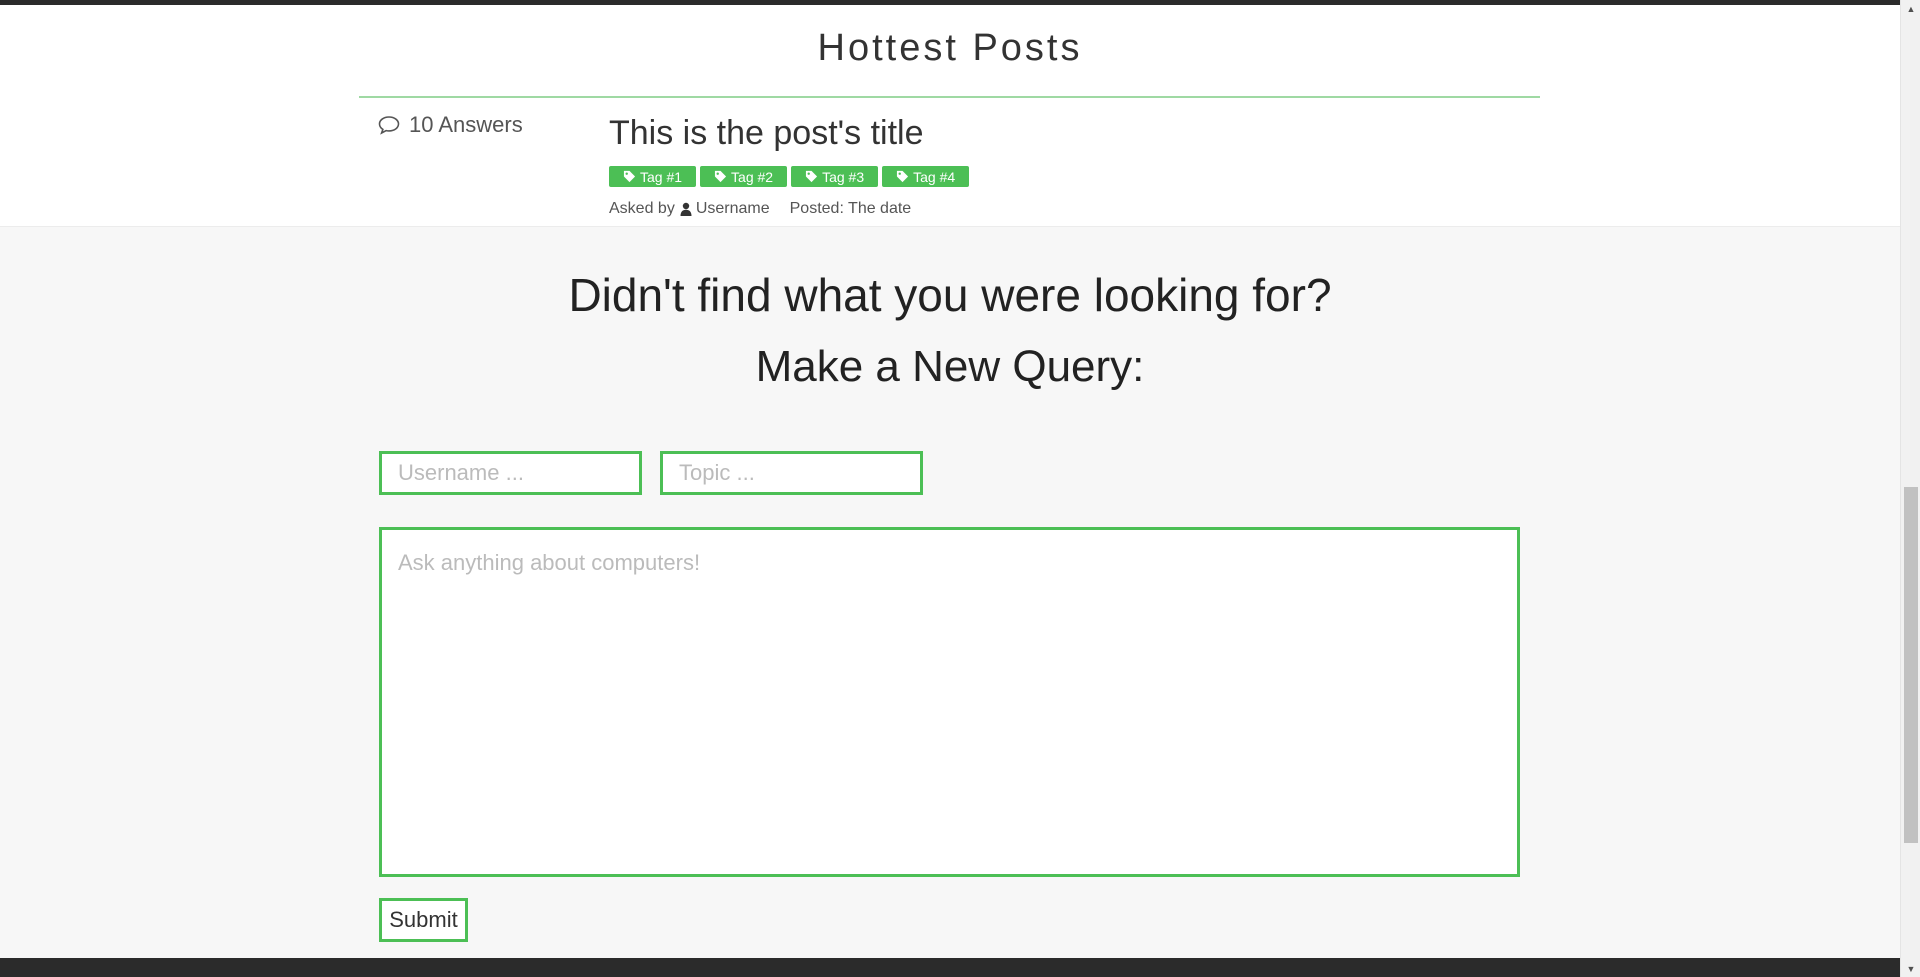 The height and width of the screenshot is (977, 1920). I want to click on tag-badge: Tag #2, so click(744, 176).